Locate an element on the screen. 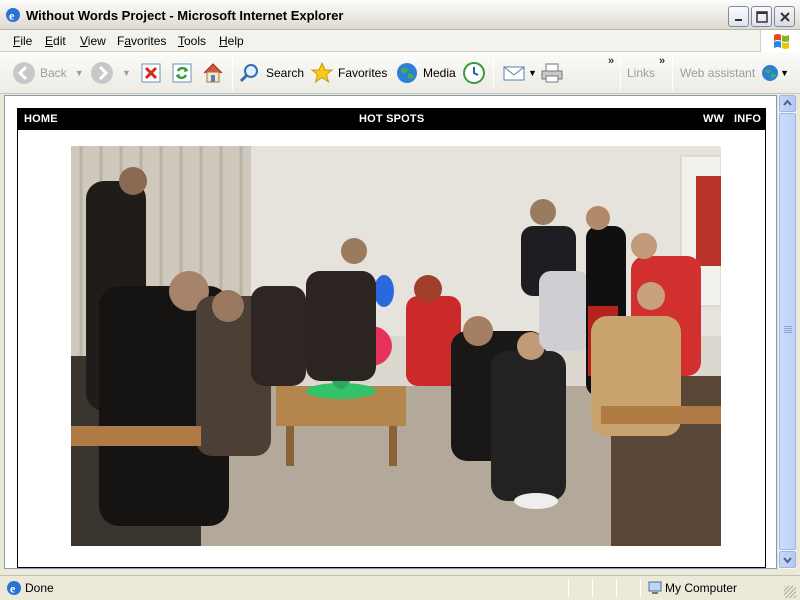 The width and height of the screenshot is (800, 600). refresh-button is located at coordinates (182, 73).